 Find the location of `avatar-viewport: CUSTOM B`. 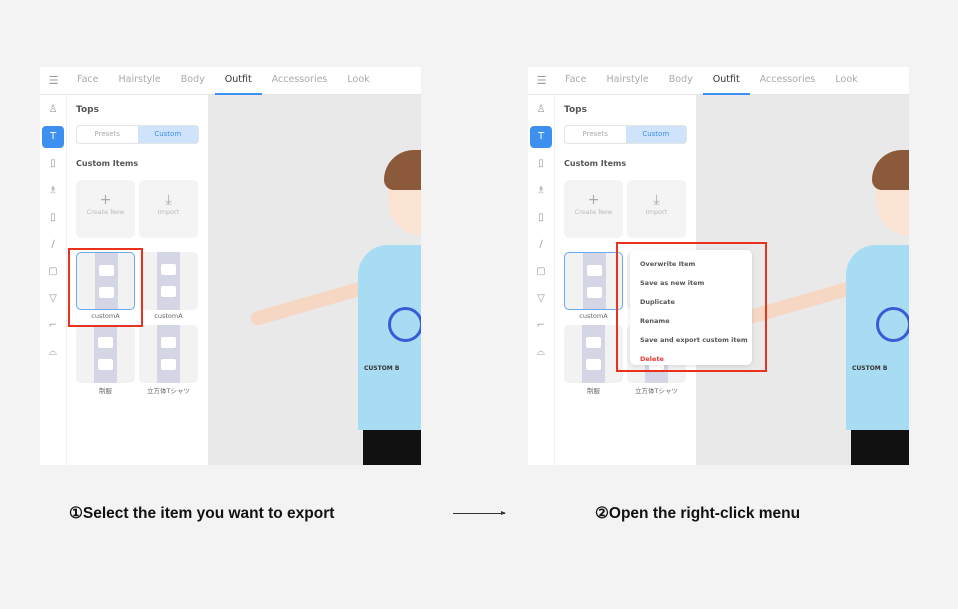

avatar-viewport: CUSTOM B is located at coordinates (314, 280).